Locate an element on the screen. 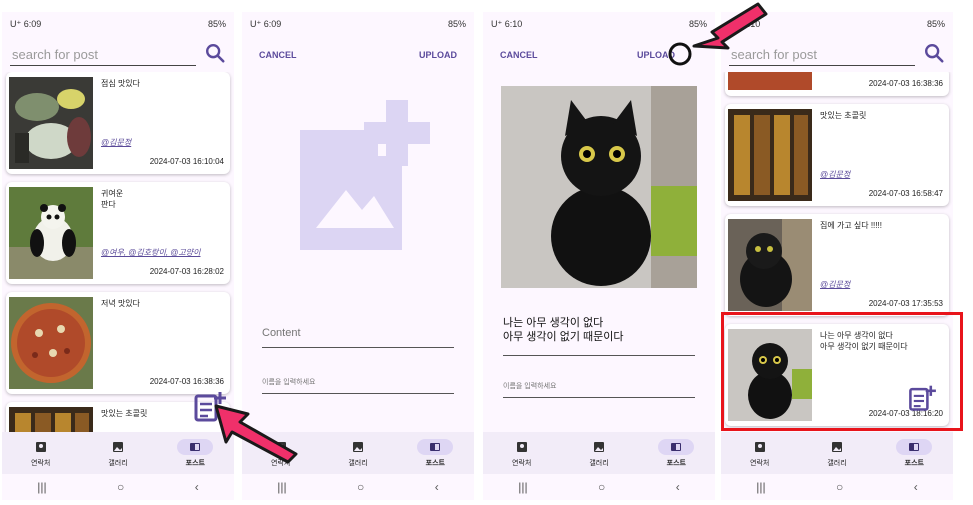  editor-top-bar: CANCEL UPLOAD is located at coordinates (358, 58).